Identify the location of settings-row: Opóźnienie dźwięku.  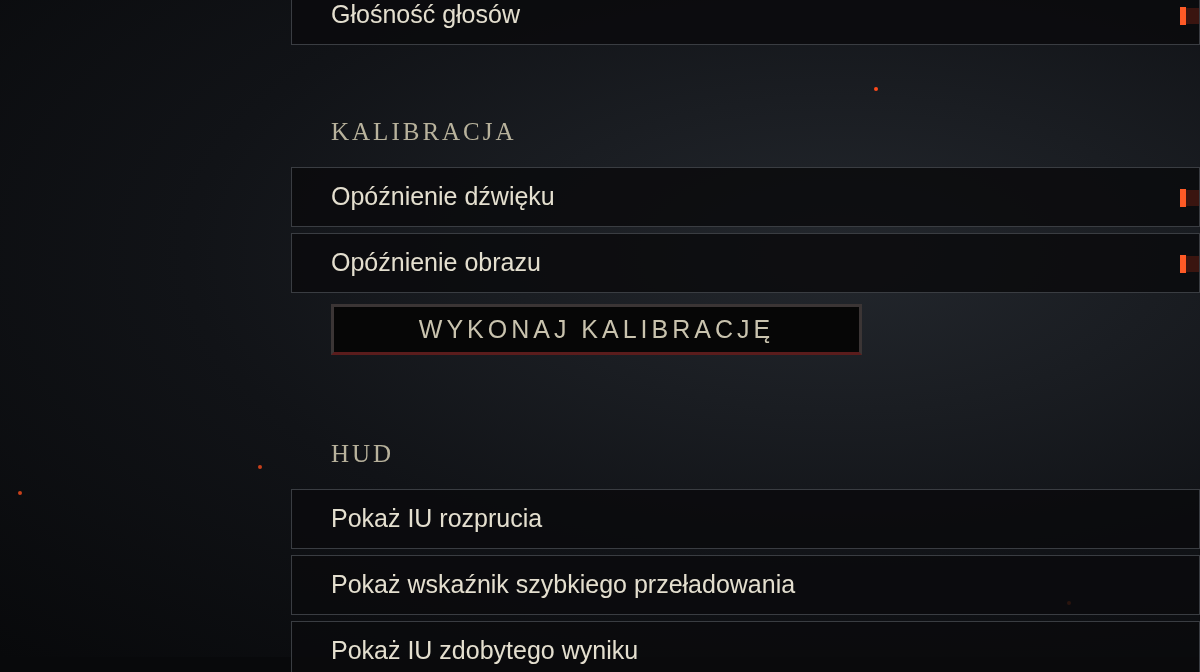
(745, 197).